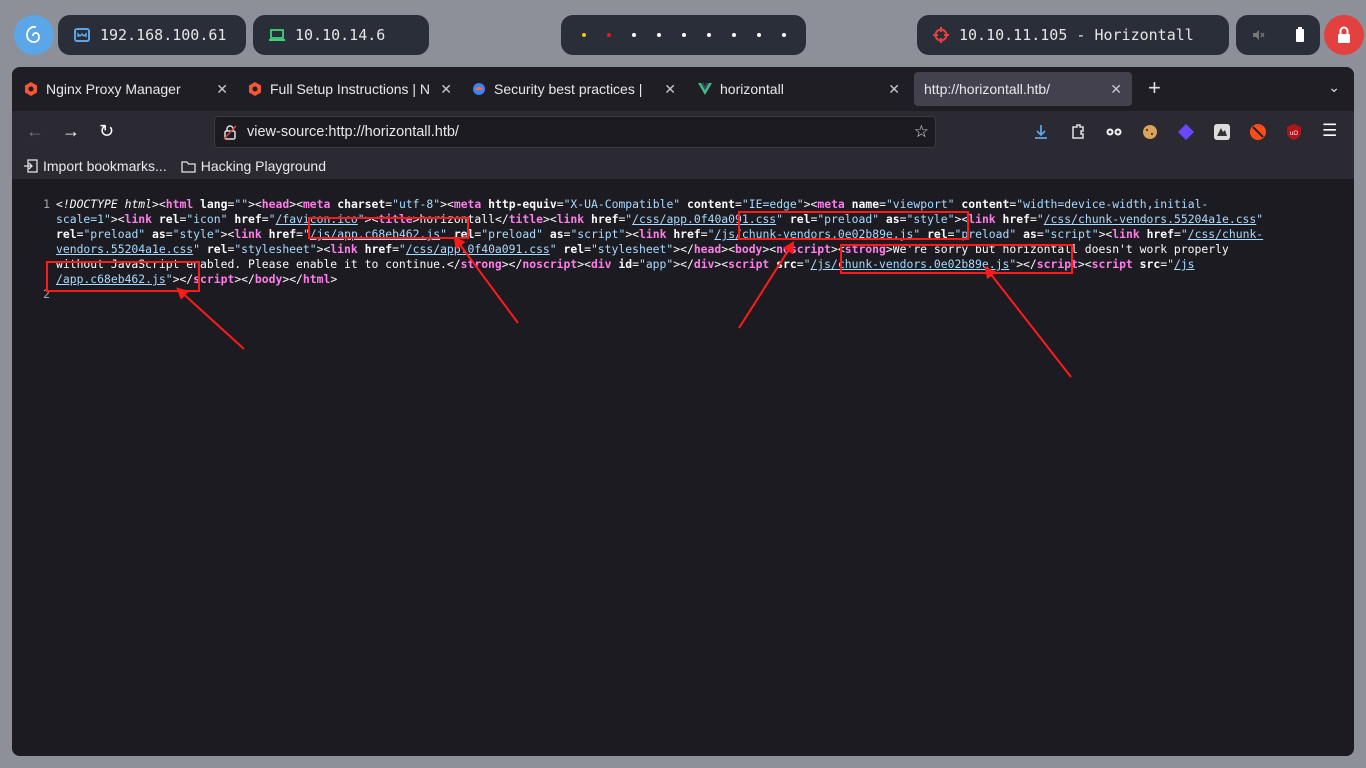  Describe the element at coordinates (388, 228) in the screenshot. I see `highlight-box-js-app` at that location.